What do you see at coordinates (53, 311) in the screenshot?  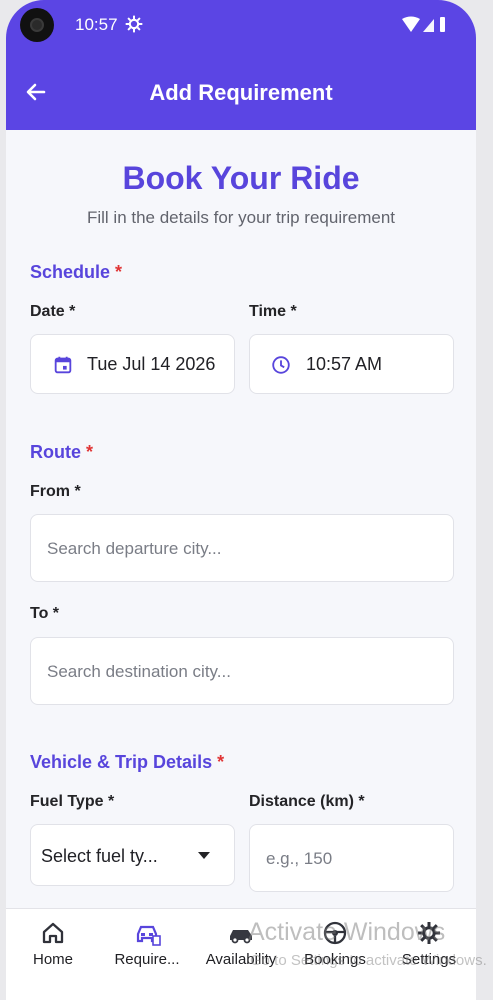 I see `date-label: Date *` at bounding box center [53, 311].